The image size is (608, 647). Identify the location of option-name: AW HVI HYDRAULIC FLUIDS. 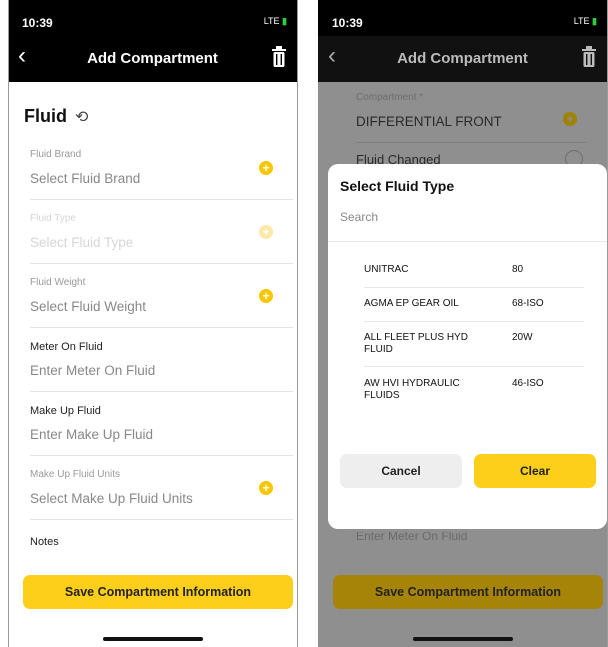
(412, 389).